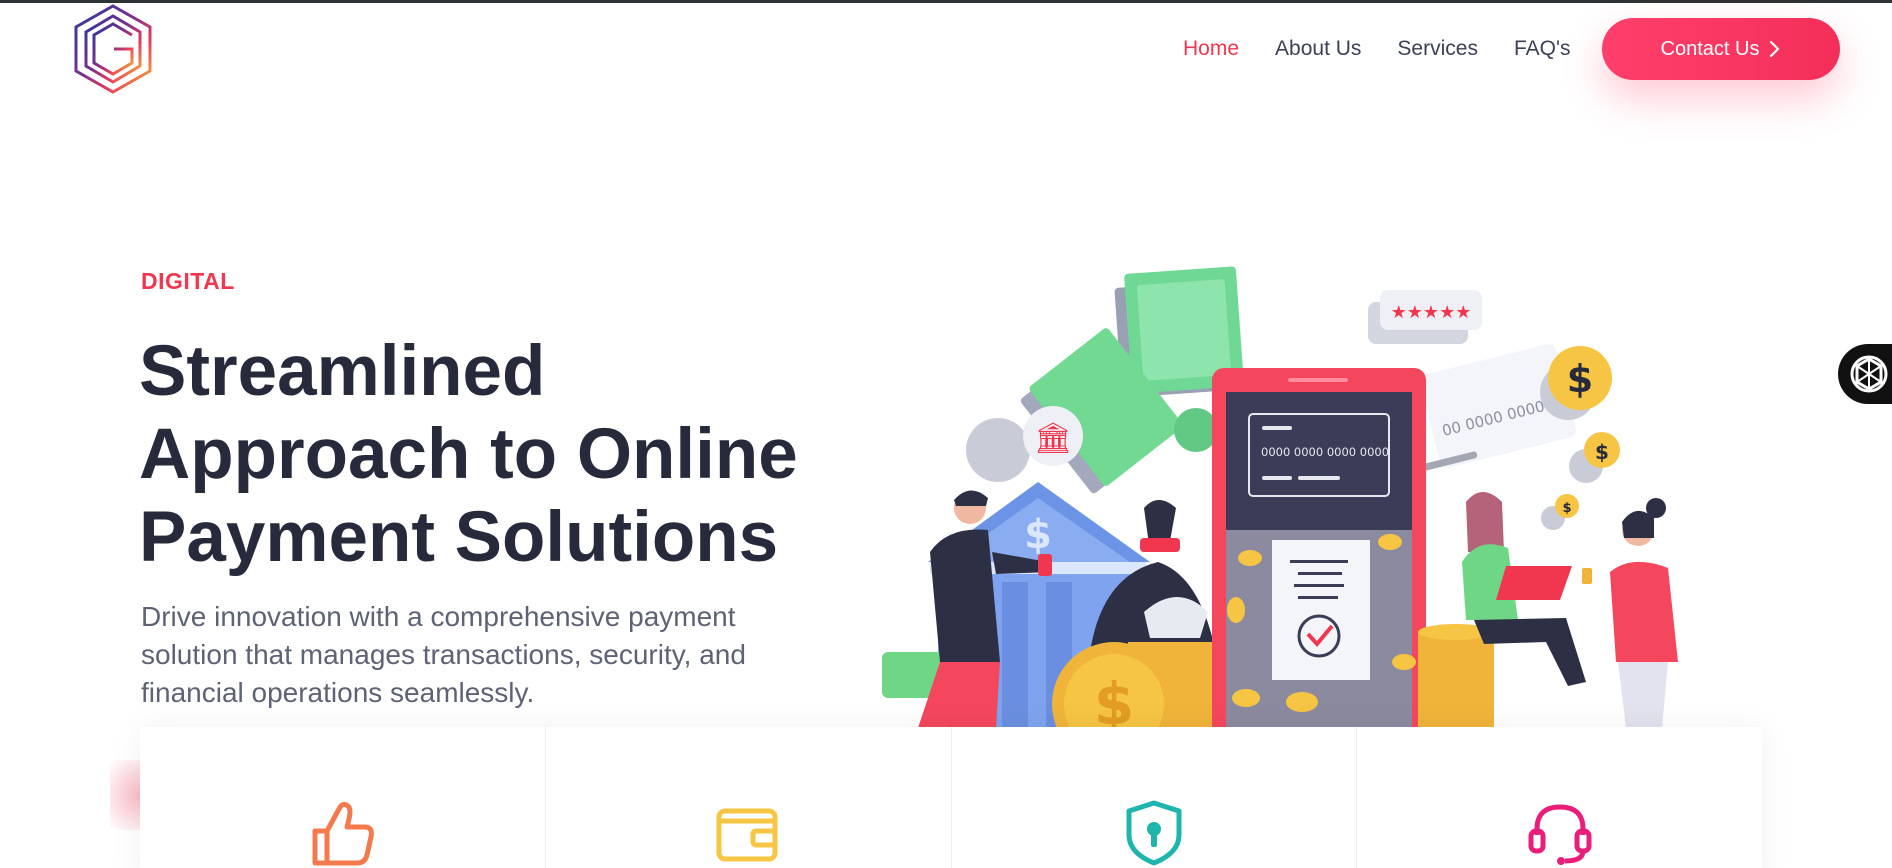 This screenshot has width=1892, height=868. I want to click on main-nav: Home About Us Services FAQ's, so click(1394, 49).